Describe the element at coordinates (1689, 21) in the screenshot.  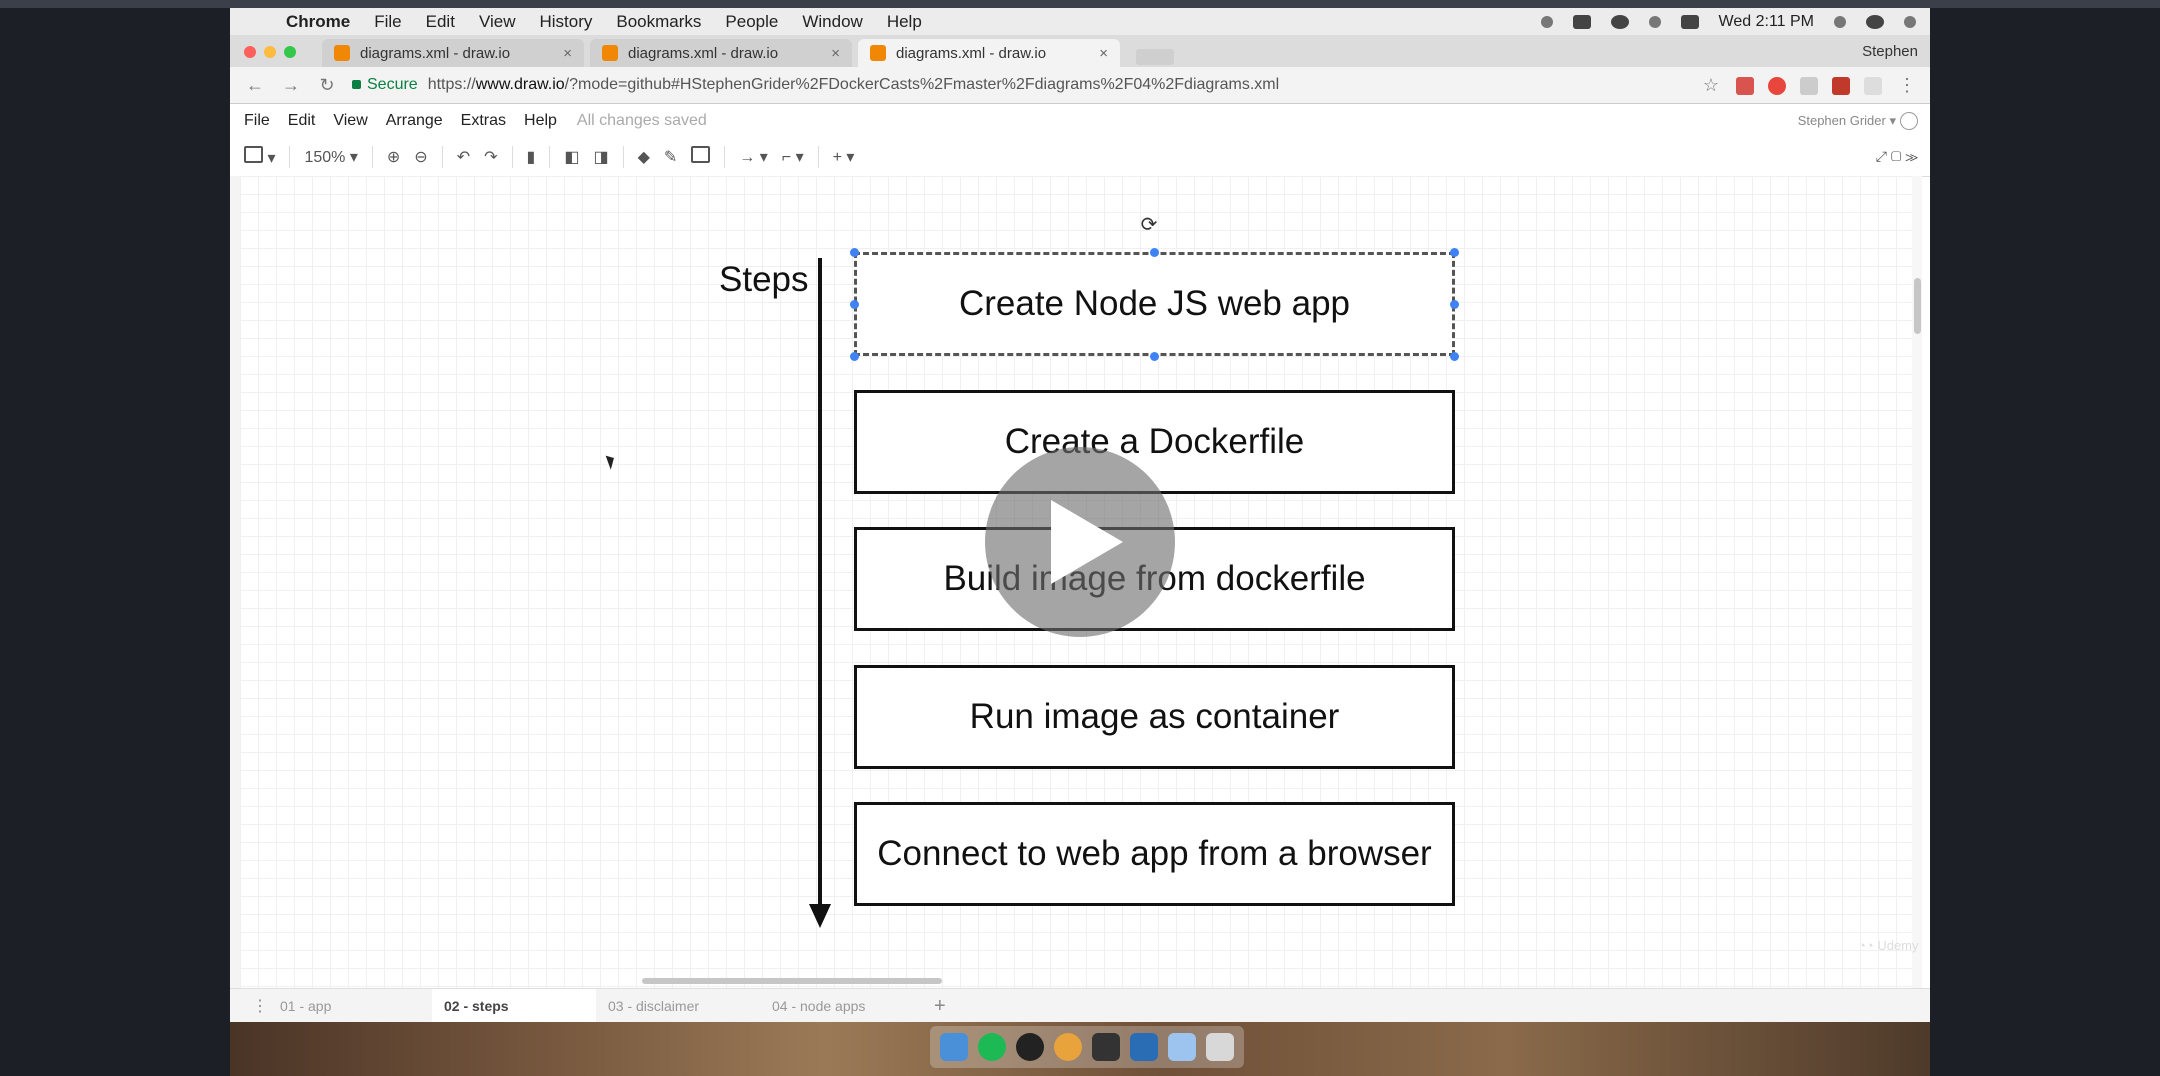
I see `battery-icon` at that location.